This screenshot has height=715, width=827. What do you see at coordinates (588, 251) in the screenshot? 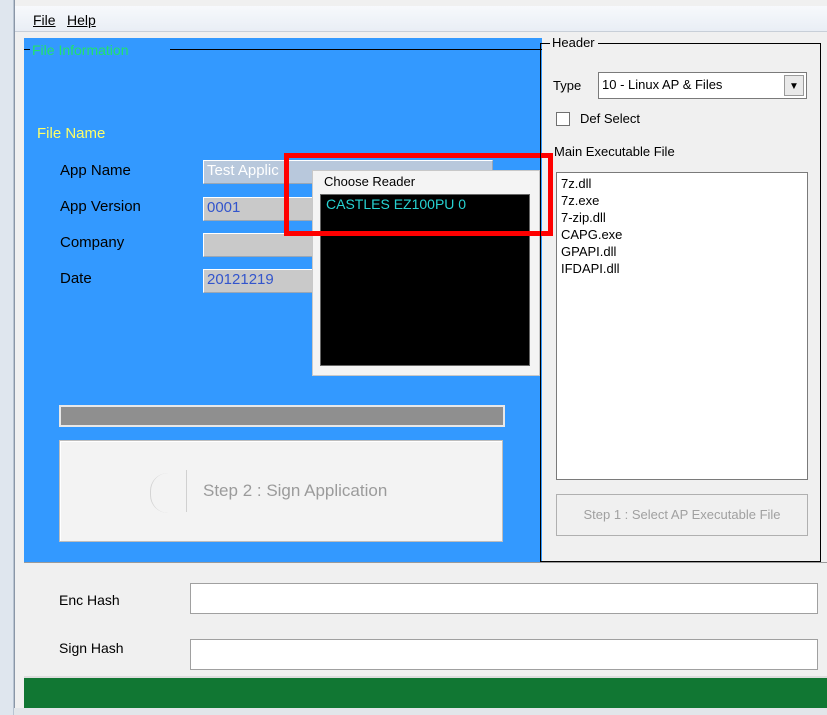
I see `list-item: GPAPI.dll` at bounding box center [588, 251].